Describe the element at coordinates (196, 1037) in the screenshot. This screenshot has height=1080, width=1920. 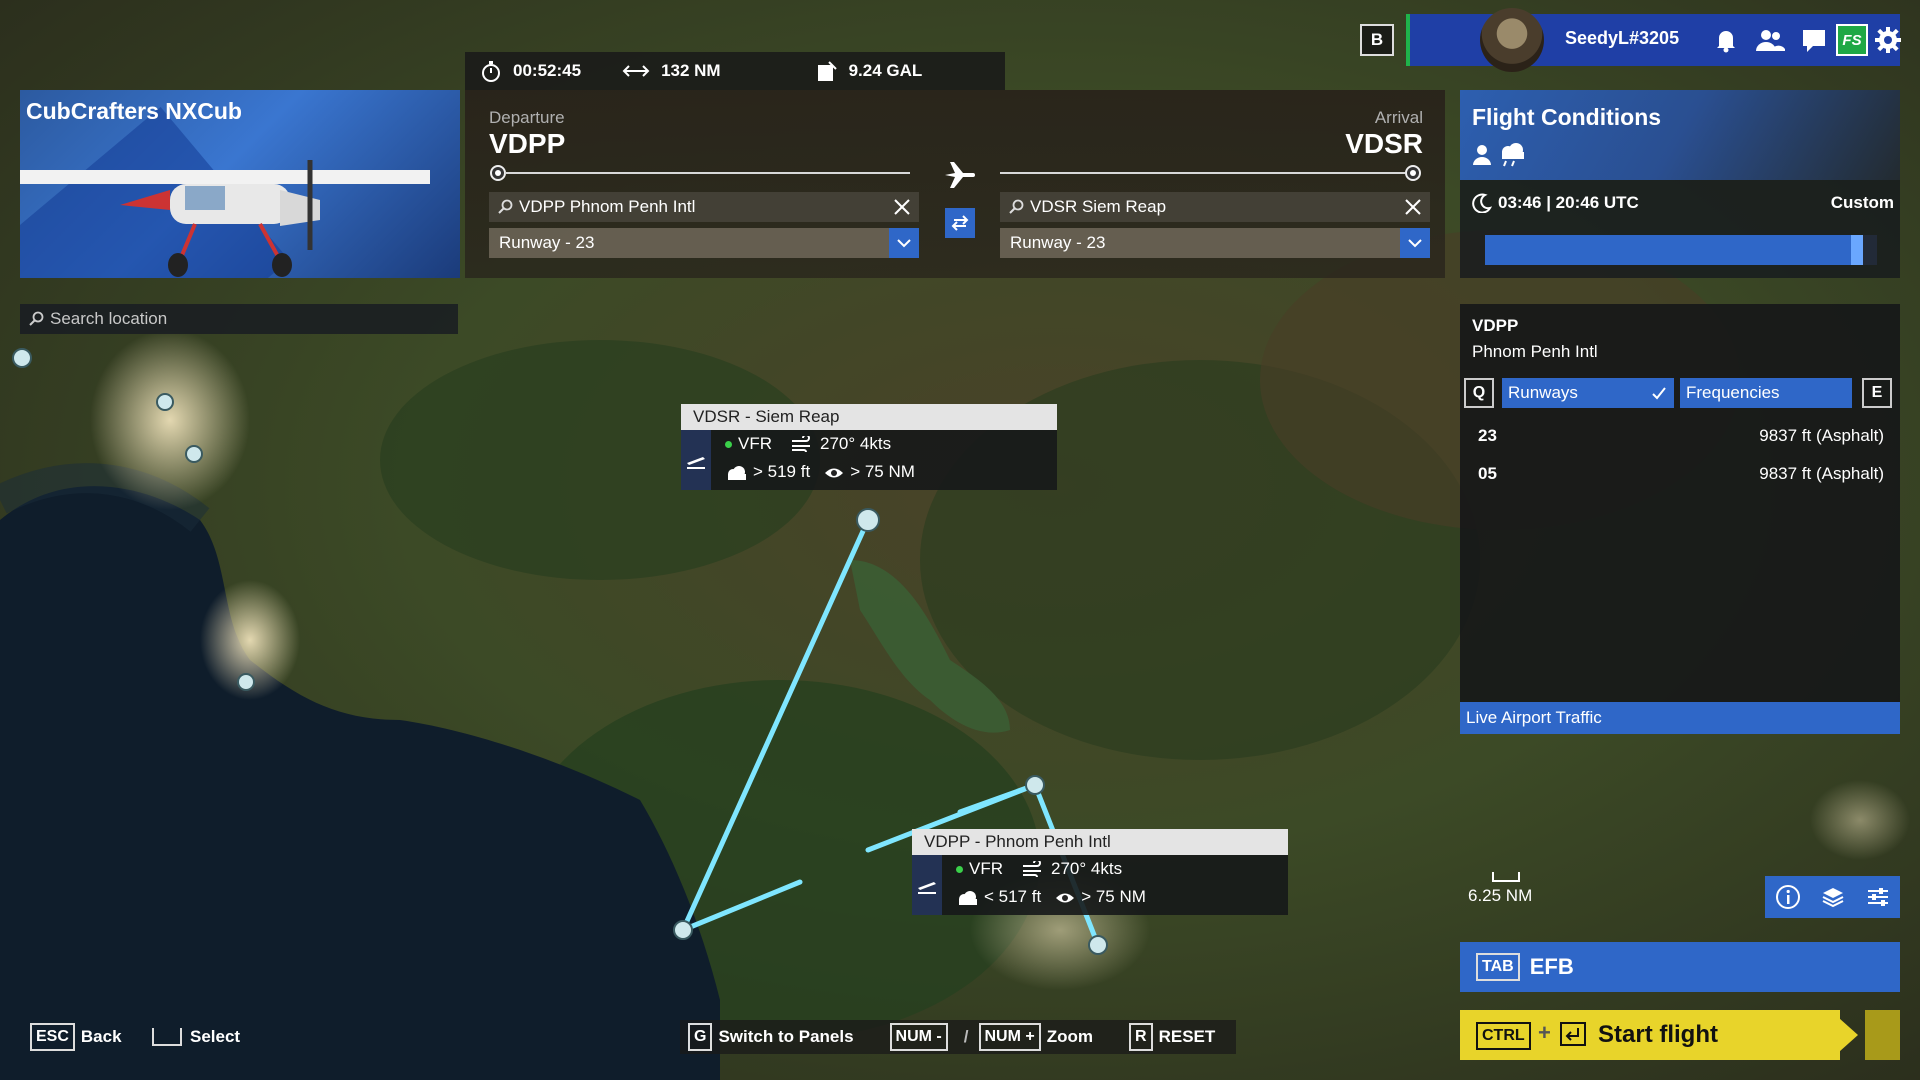
I see `select-hint: Select` at that location.